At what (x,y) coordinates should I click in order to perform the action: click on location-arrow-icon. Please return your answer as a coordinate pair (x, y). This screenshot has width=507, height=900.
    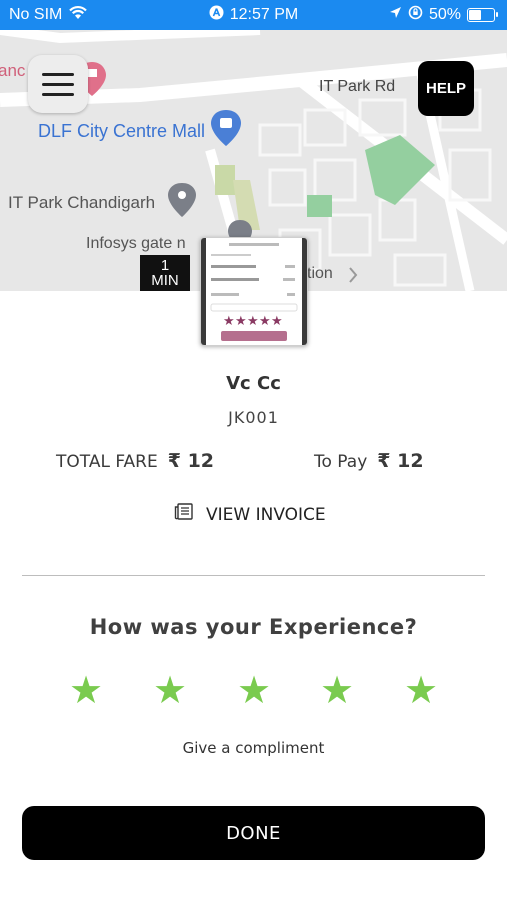
    Looking at the image, I should click on (395, 15).